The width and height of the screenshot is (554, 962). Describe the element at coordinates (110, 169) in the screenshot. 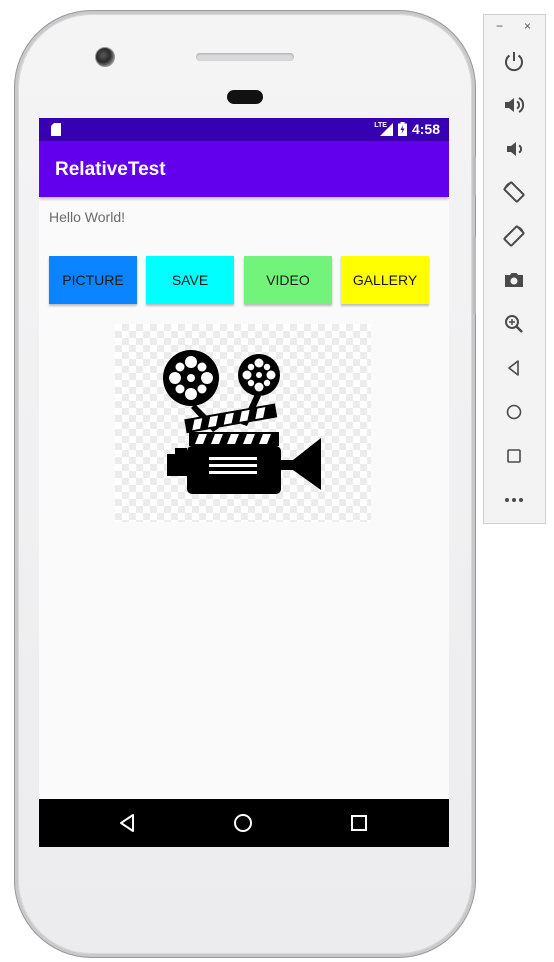

I see `app-title: RelativeTest` at that location.